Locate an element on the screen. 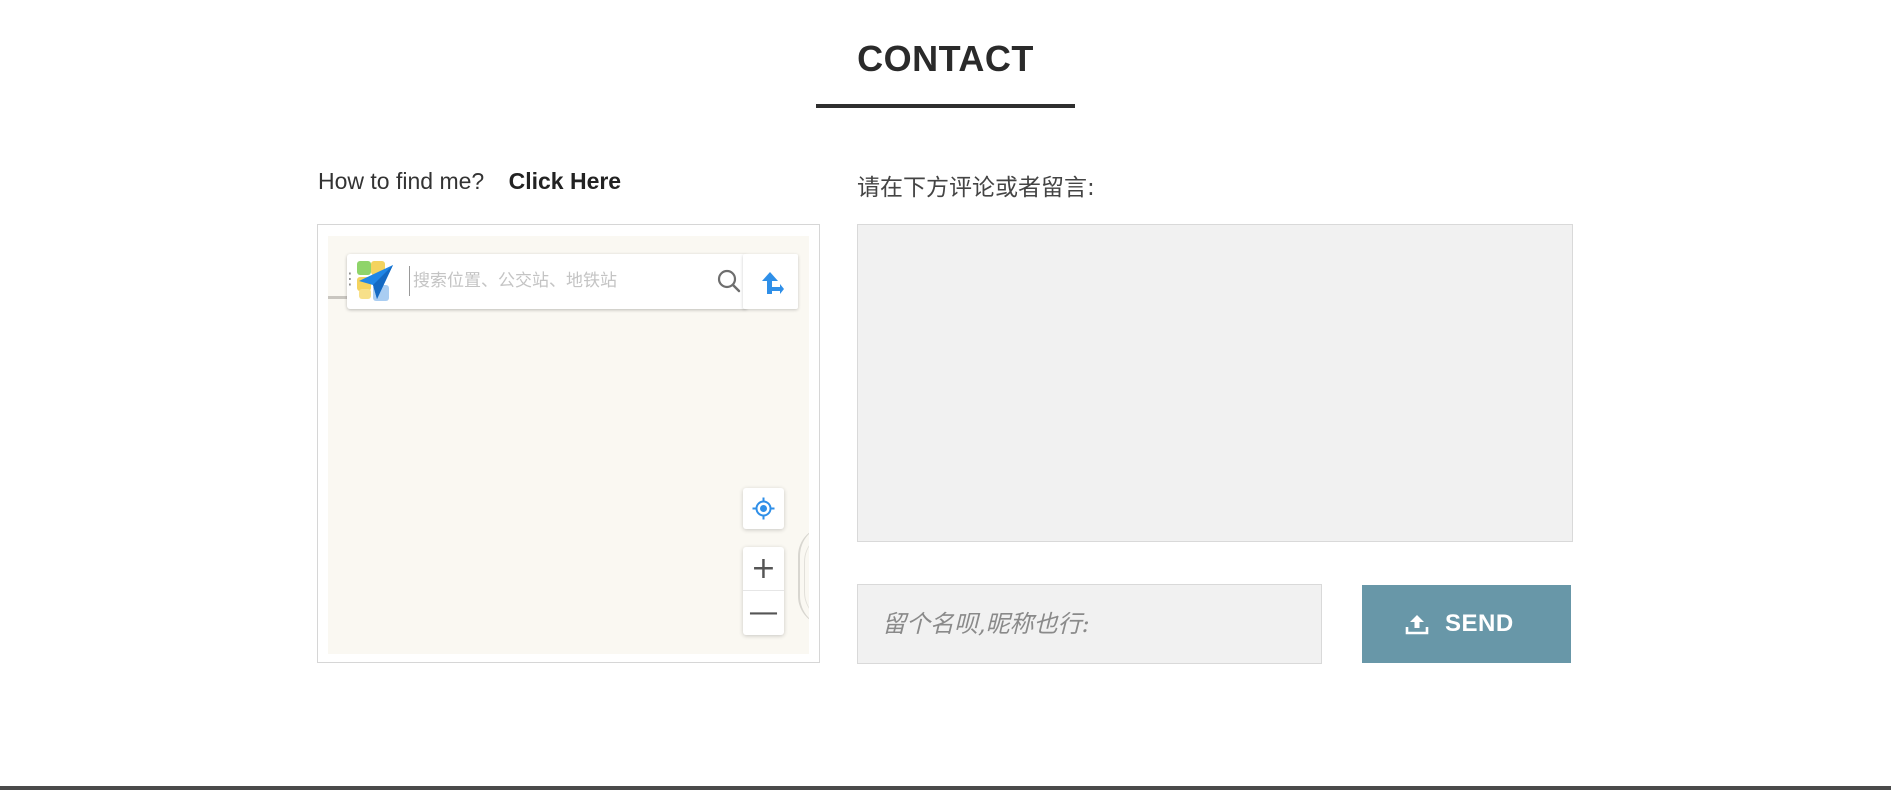 This screenshot has width=1891, height=790. section-title: CONTACT is located at coordinates (945, 58).